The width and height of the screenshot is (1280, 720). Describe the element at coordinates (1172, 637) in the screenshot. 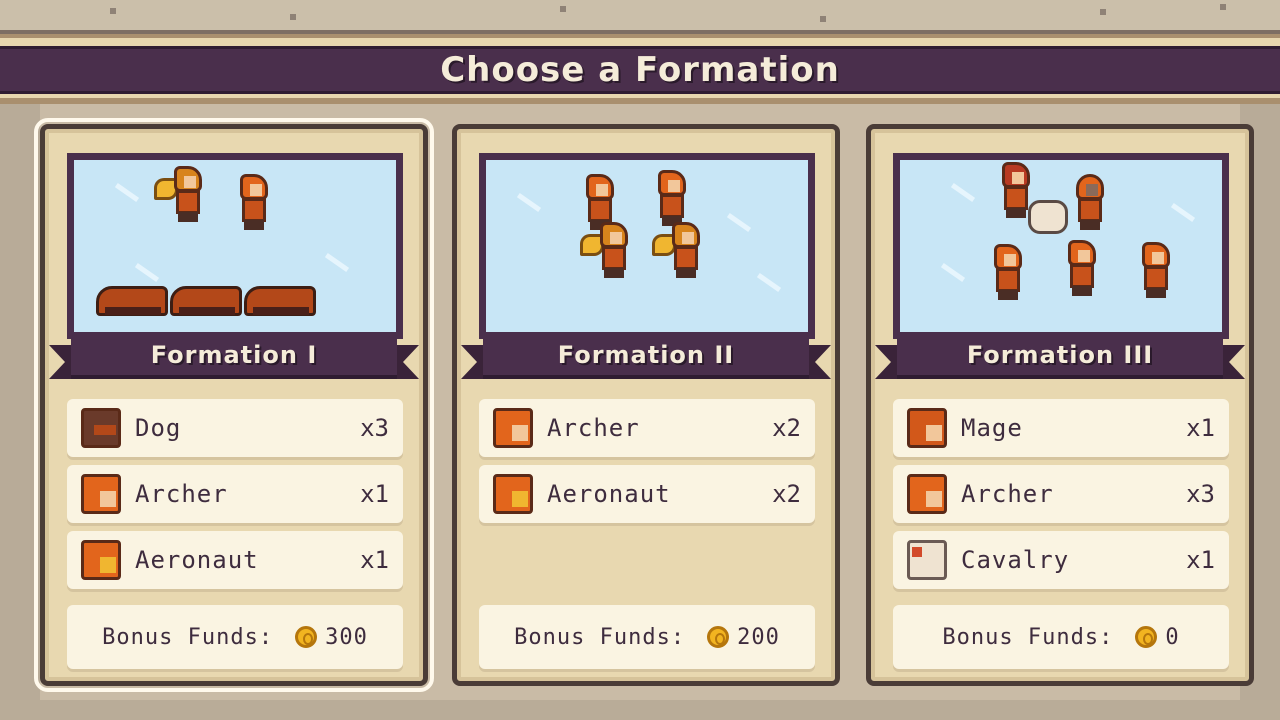

I see `bonus-funds-value: 0` at that location.